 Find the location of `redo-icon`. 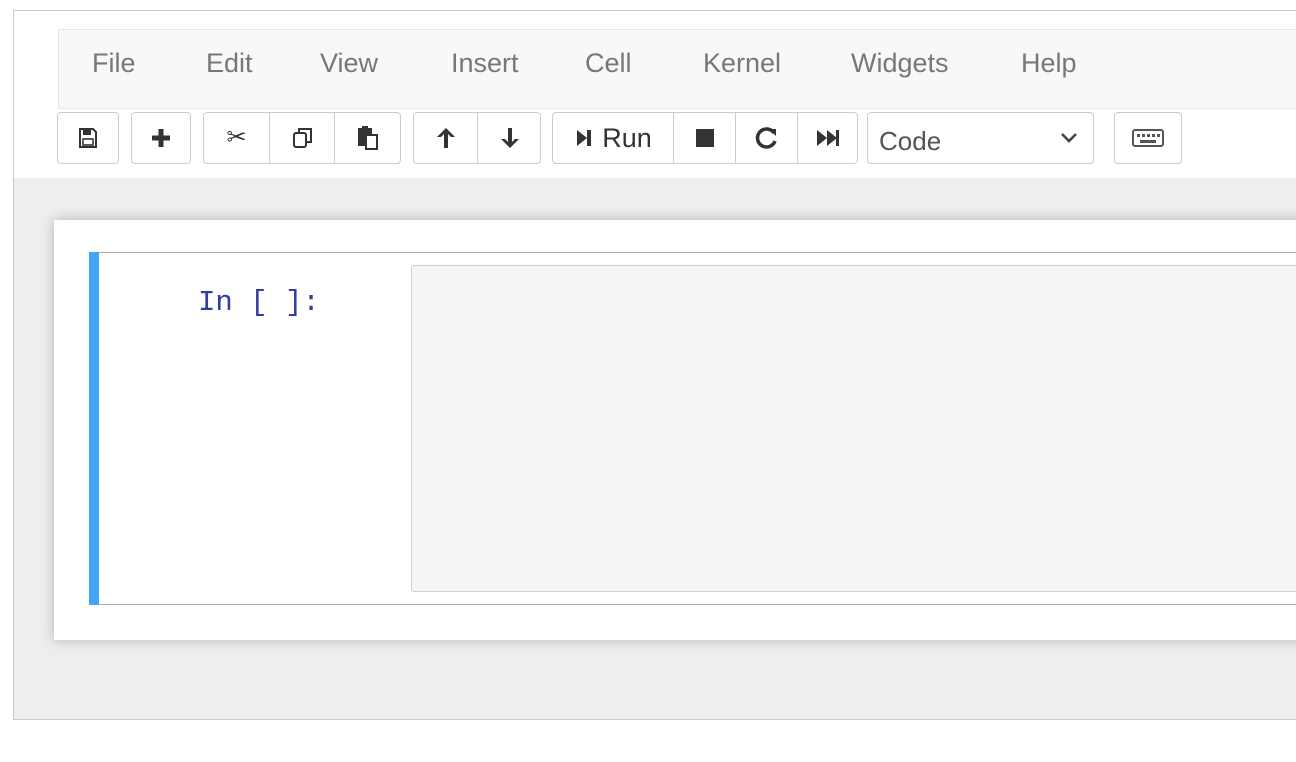

redo-icon is located at coordinates (766, 138).